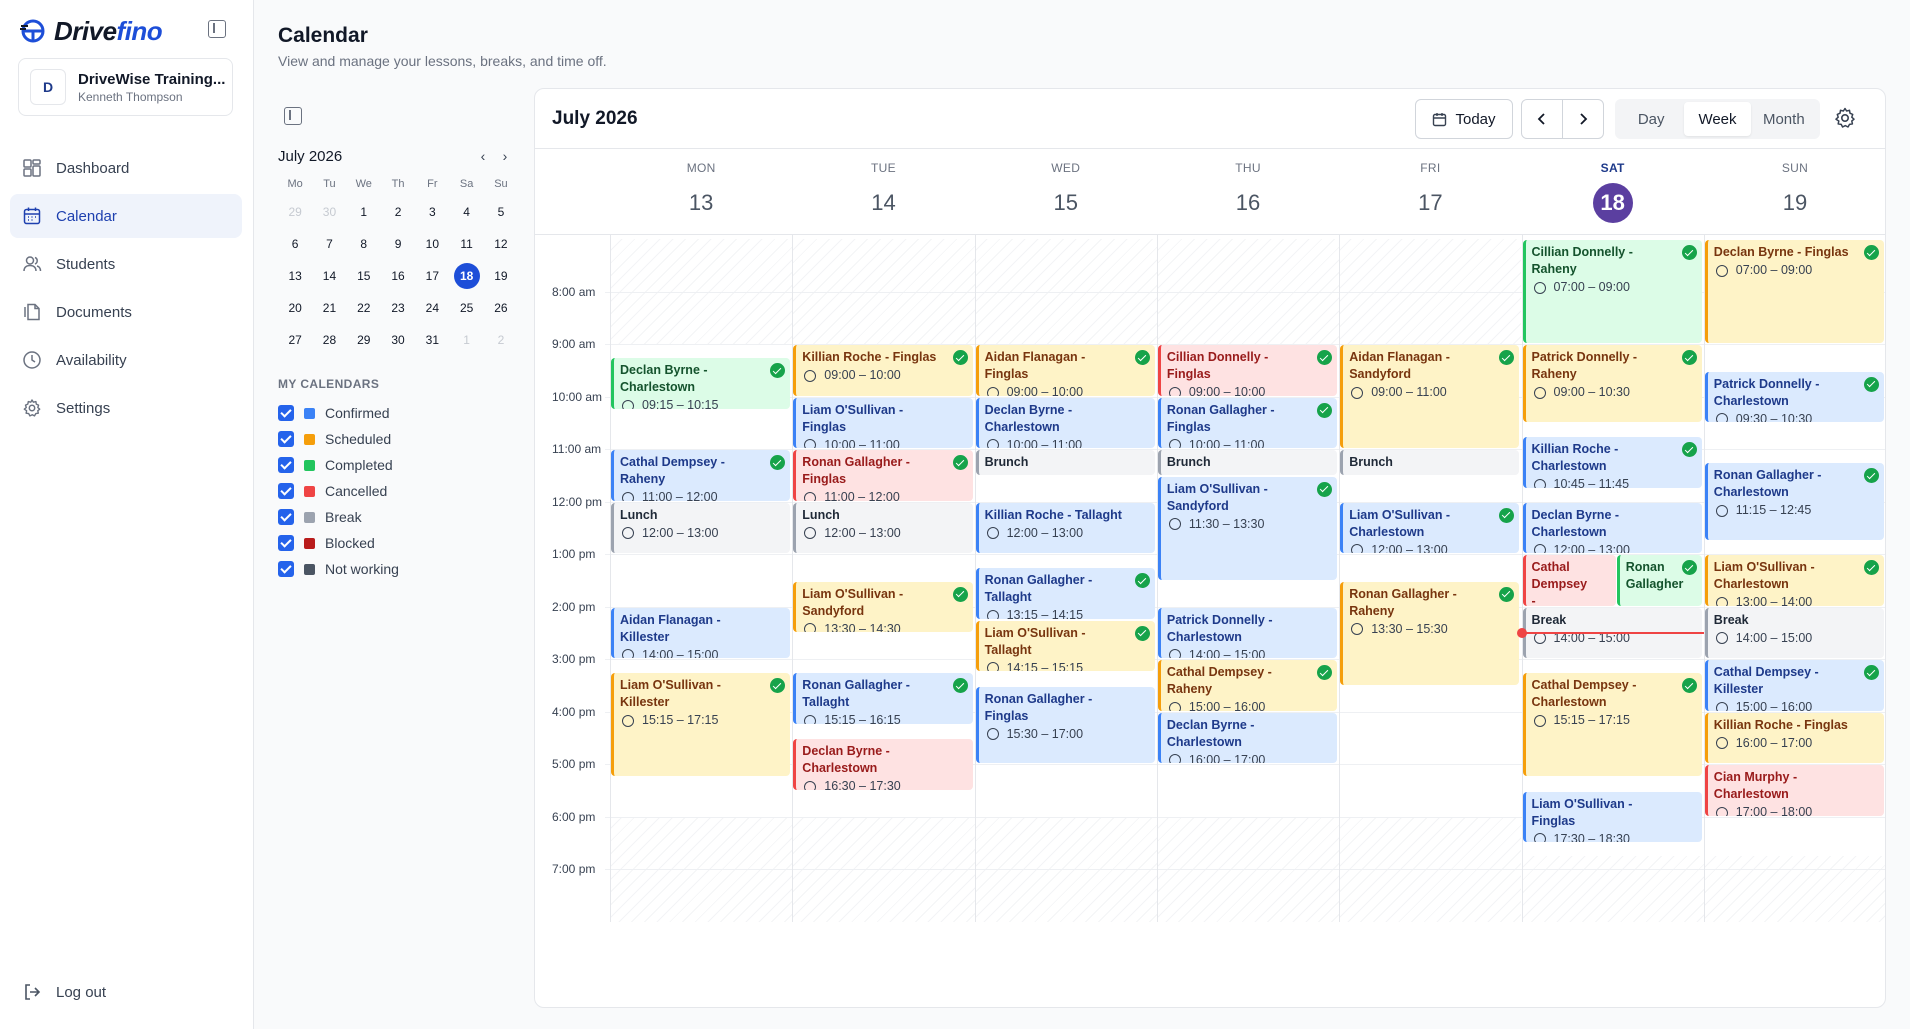 This screenshot has width=1910, height=1029. I want to click on day-header-sat: SAT 18, so click(1613, 190).